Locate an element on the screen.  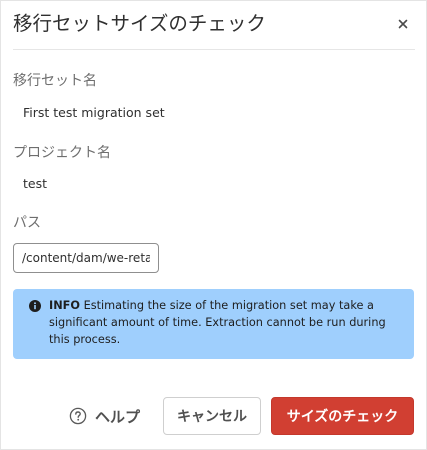
close-icon is located at coordinates (403, 24).